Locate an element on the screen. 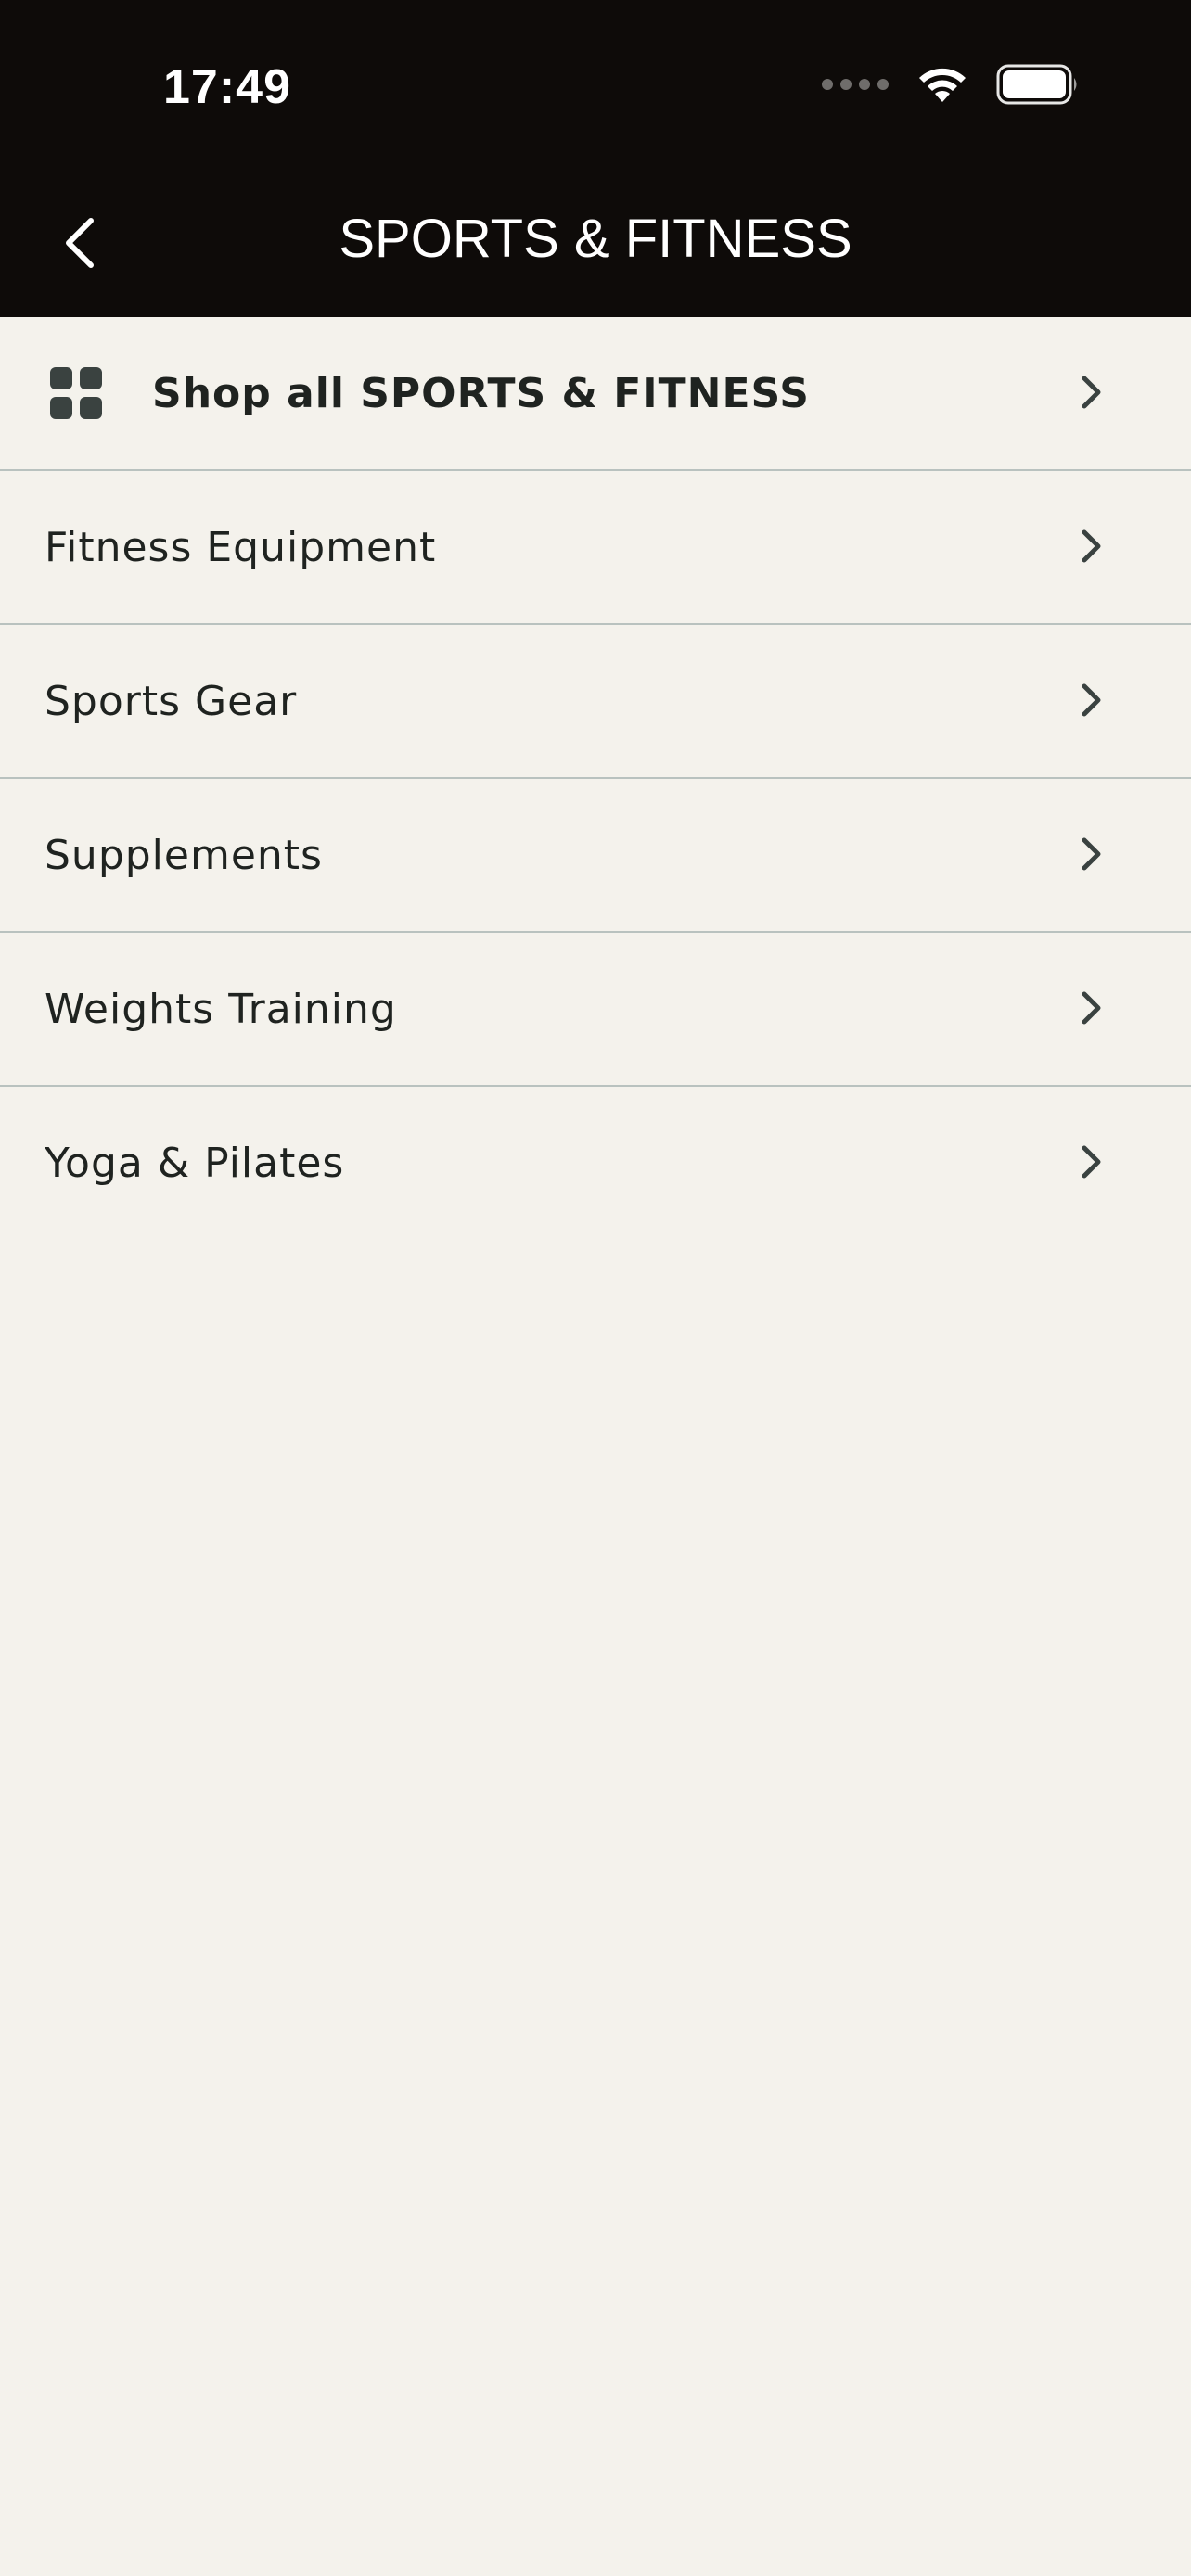  shop-all-row: Shop all SPORTS & FITNESS is located at coordinates (595, 394).